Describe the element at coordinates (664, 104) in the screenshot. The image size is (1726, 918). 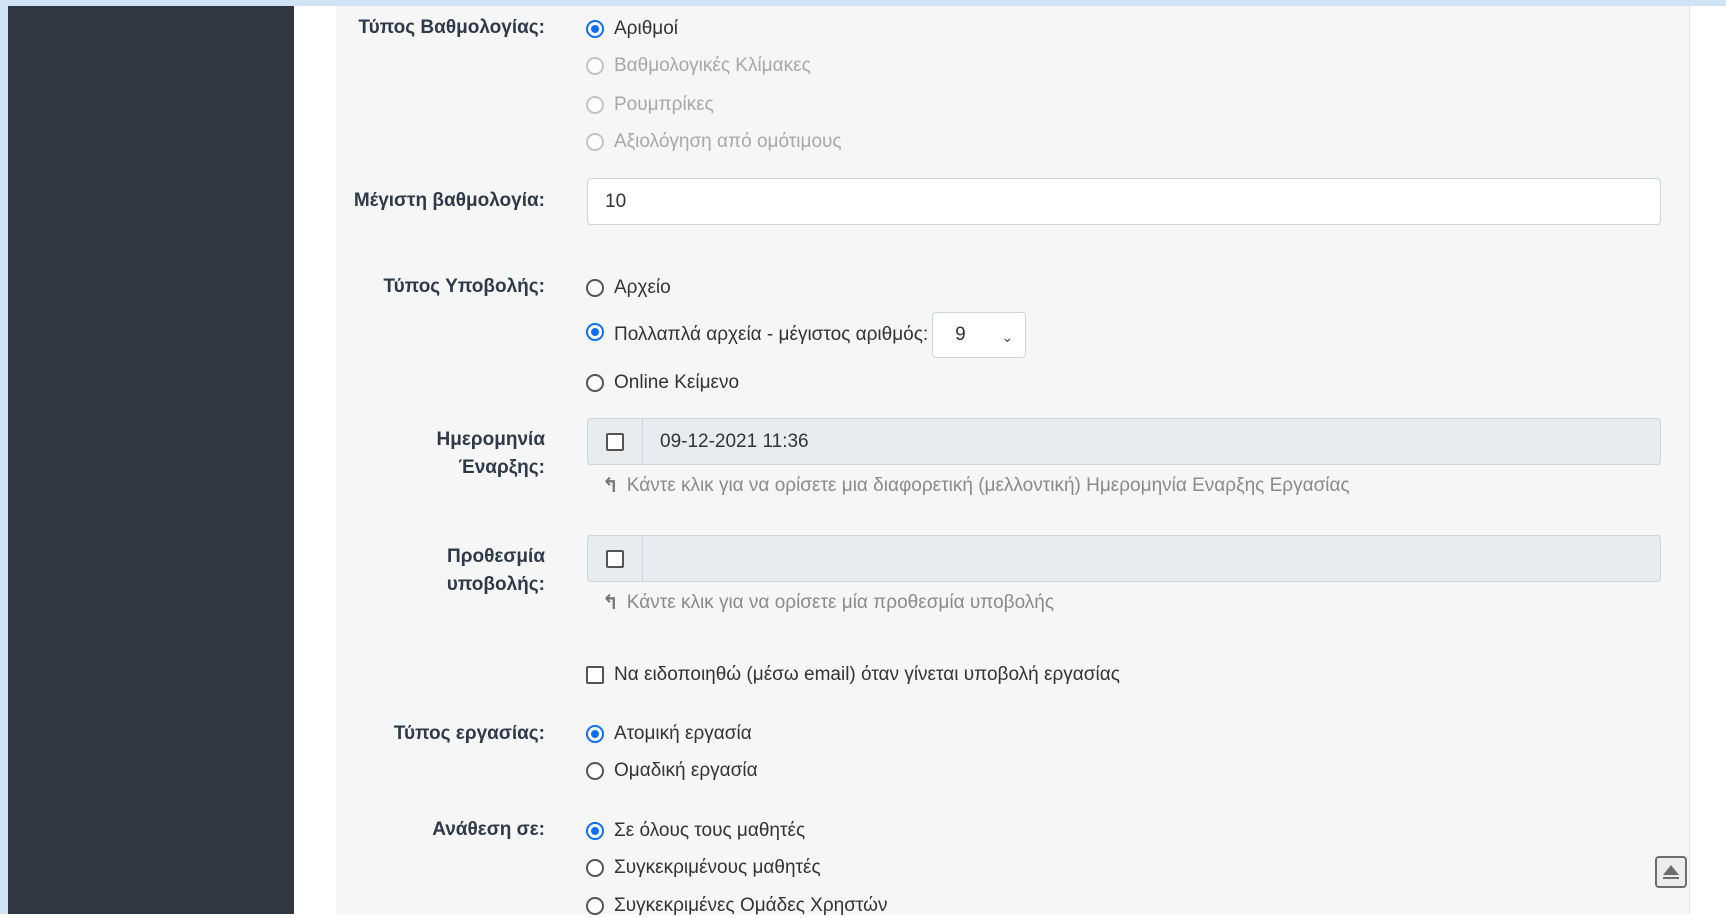
I see `option-label: Ρουμπρίκες` at that location.